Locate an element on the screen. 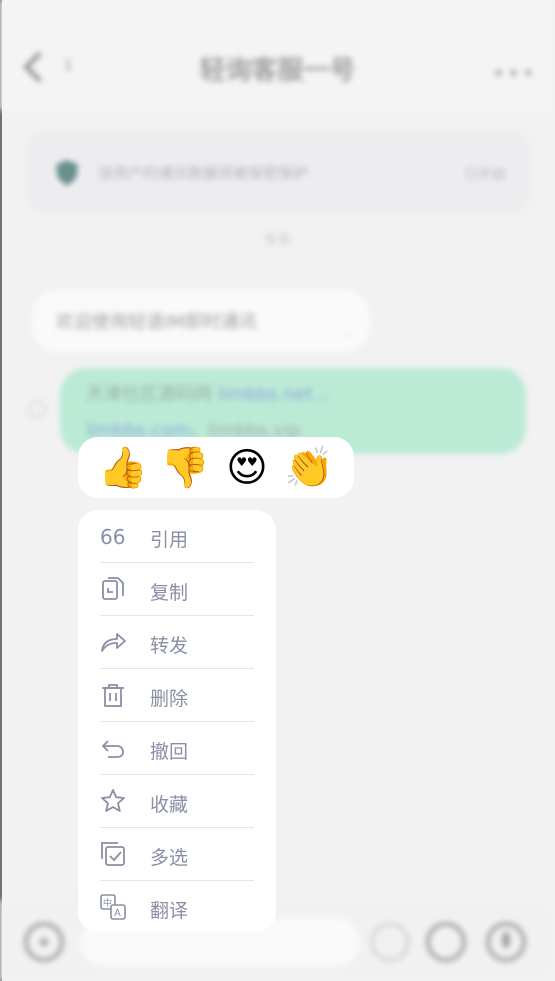  reaction-heart-eyes: 😍 is located at coordinates (247, 468).